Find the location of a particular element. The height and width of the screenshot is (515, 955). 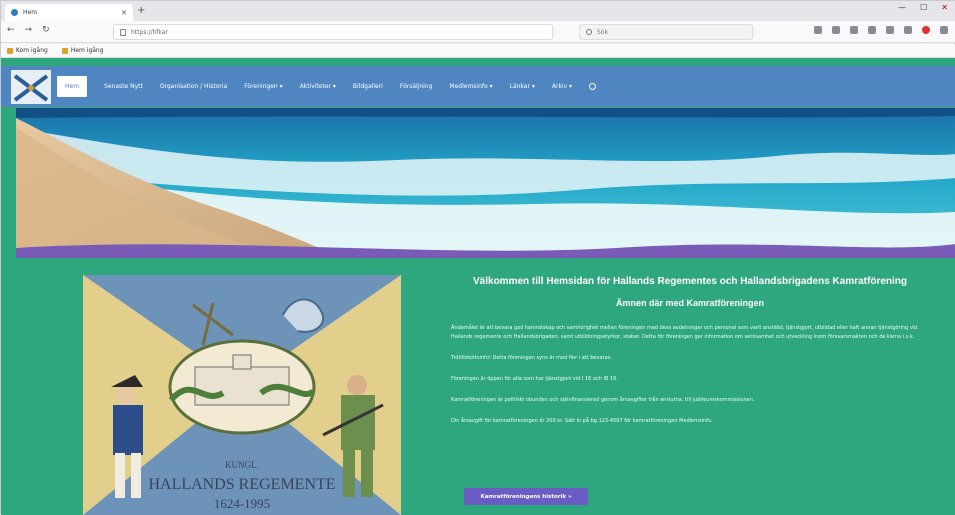

poster-line-1: KUNGL. is located at coordinates (242, 465).